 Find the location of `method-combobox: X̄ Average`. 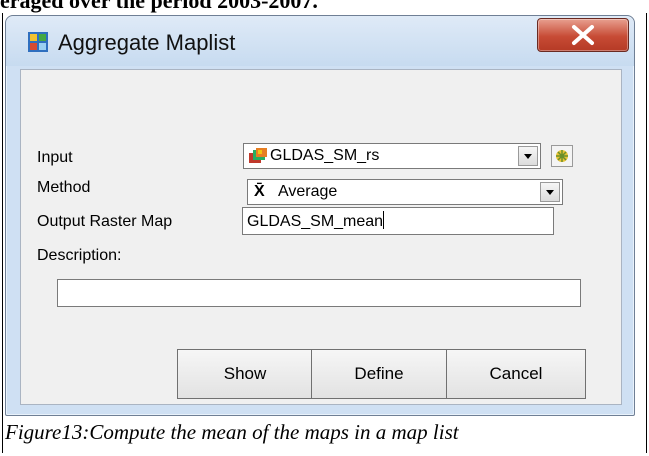

method-combobox: X̄ Average is located at coordinates (405, 192).